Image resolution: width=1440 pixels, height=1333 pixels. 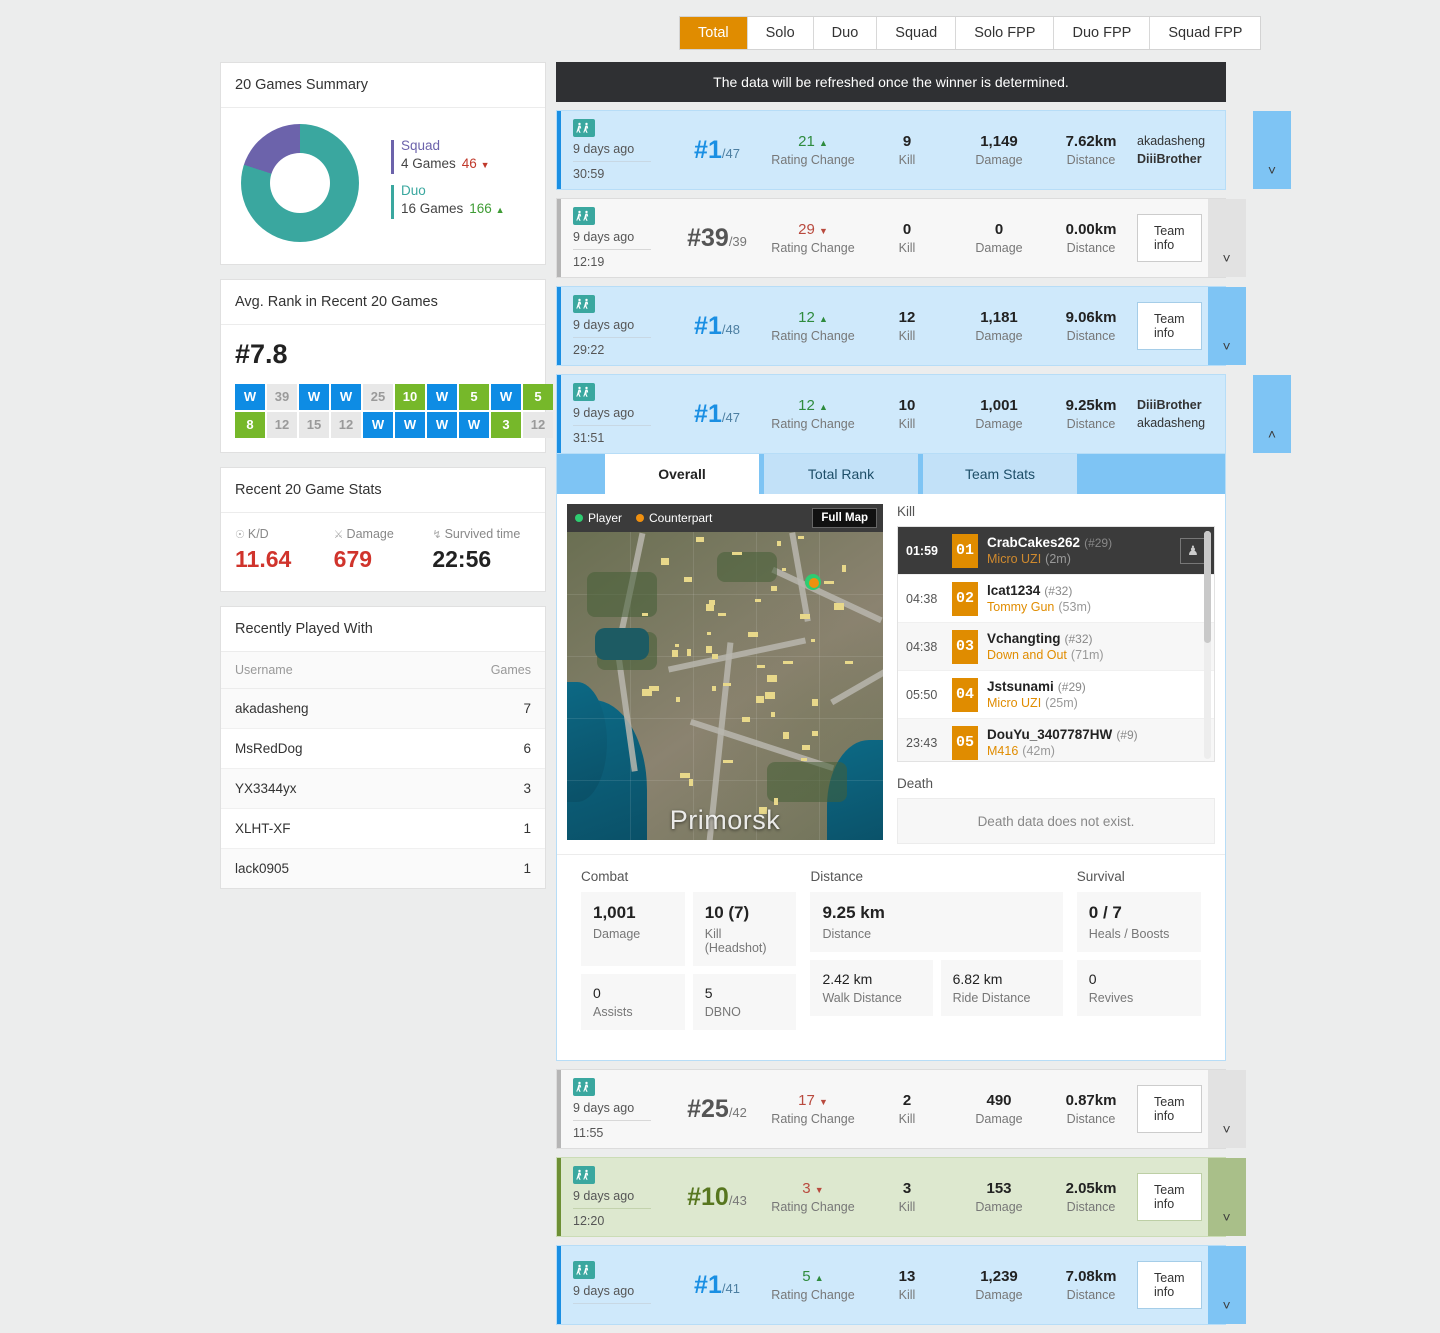 I want to click on kill-list-item: 05:50 04 Jstsunami (#29) Micro UZI (25m), so click(x=1056, y=695).